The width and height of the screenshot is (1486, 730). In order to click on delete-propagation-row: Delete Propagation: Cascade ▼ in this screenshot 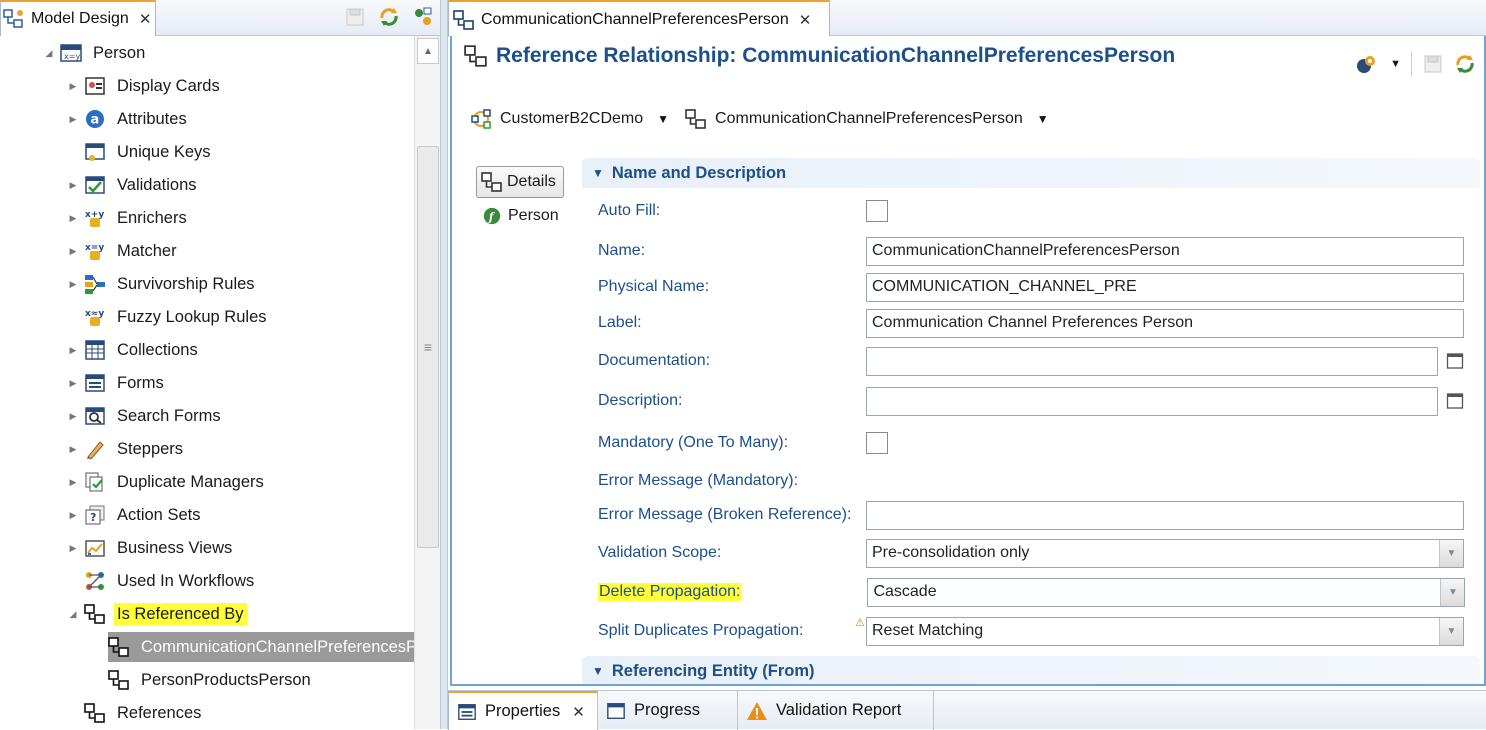, I will do `click(1038, 592)`.